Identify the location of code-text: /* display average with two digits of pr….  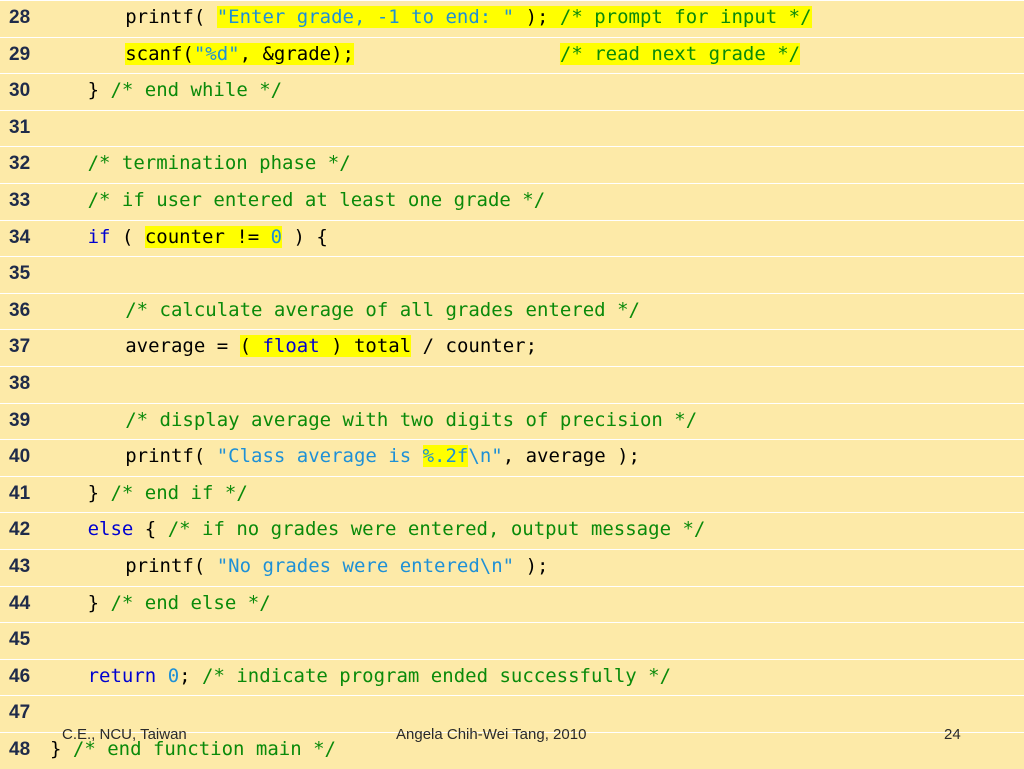
(411, 420).